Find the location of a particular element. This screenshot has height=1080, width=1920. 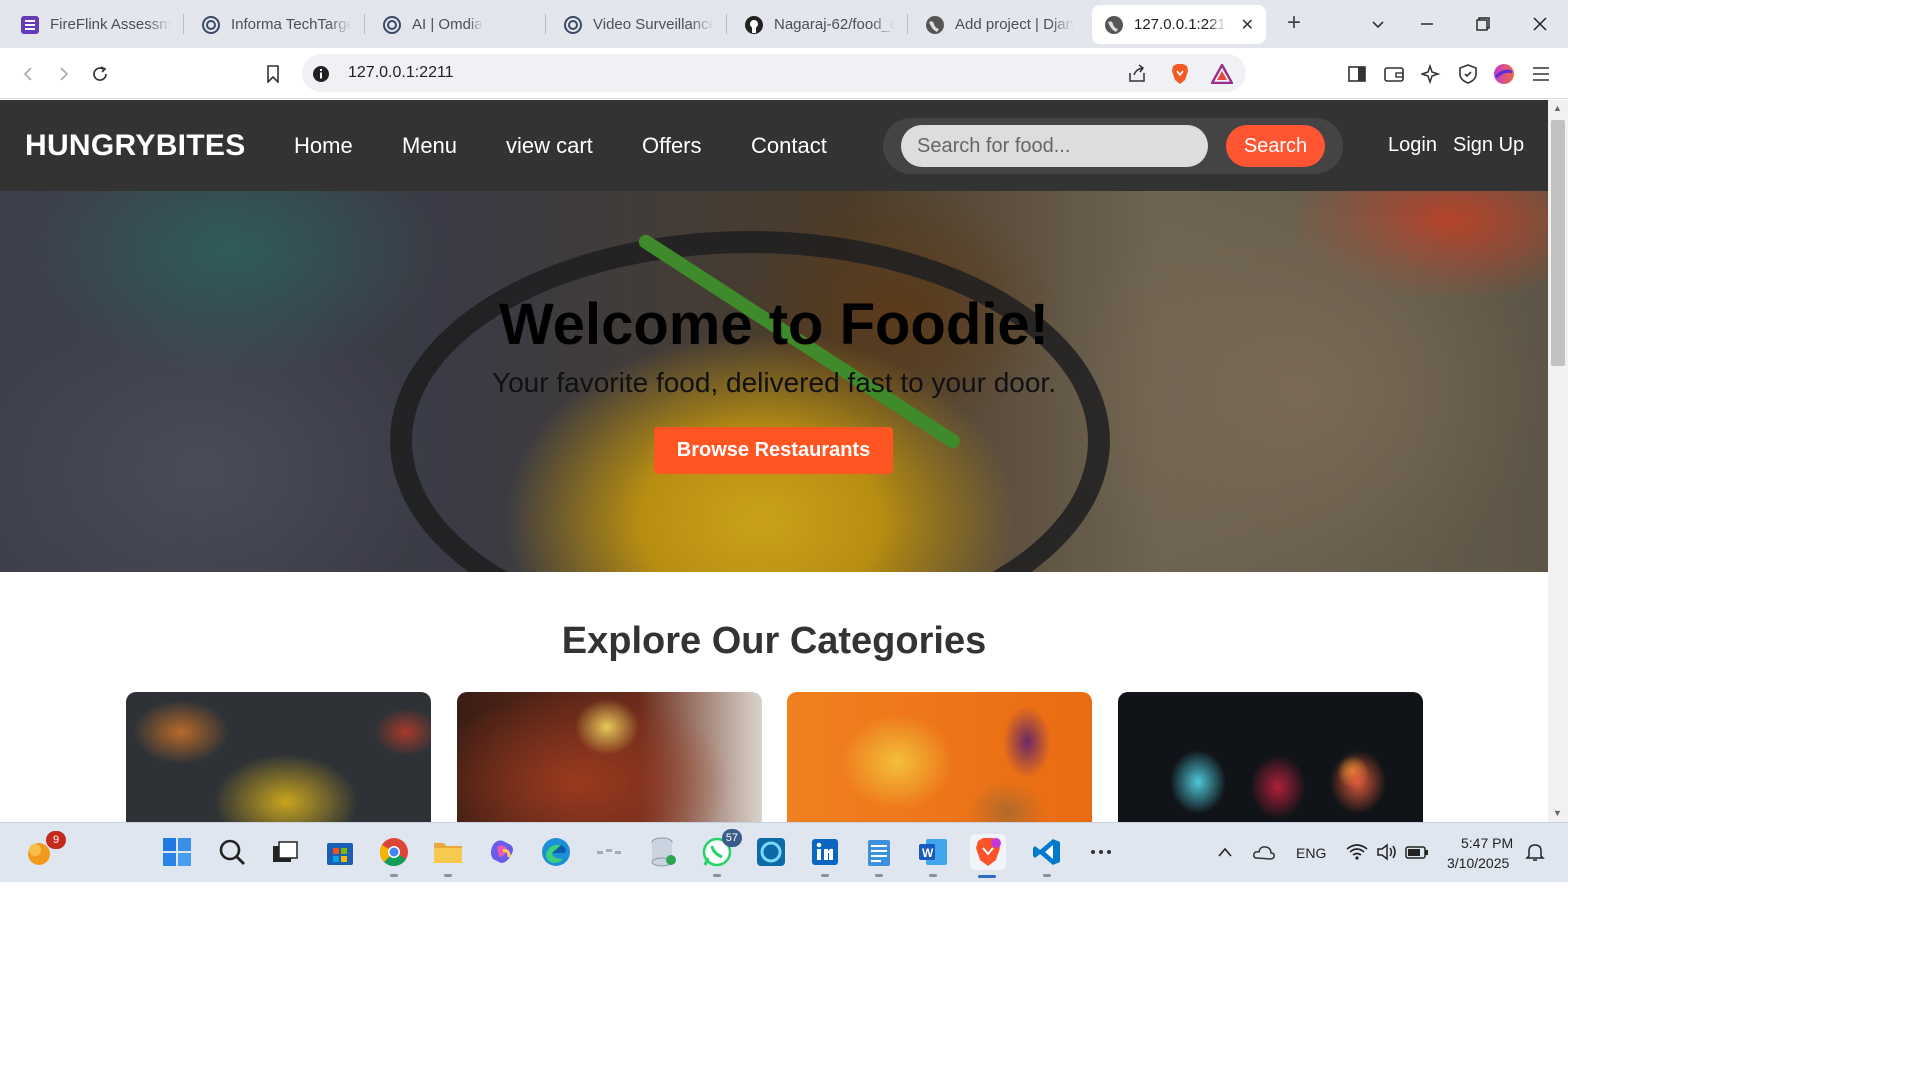

search-form: Search is located at coordinates (1113, 146).